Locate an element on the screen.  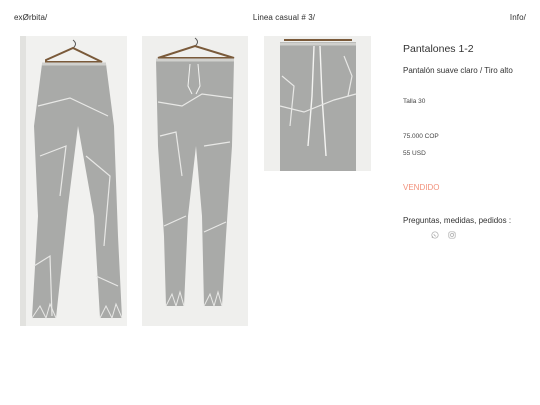
price-cop: 75.000 COP is located at coordinates (421, 136).